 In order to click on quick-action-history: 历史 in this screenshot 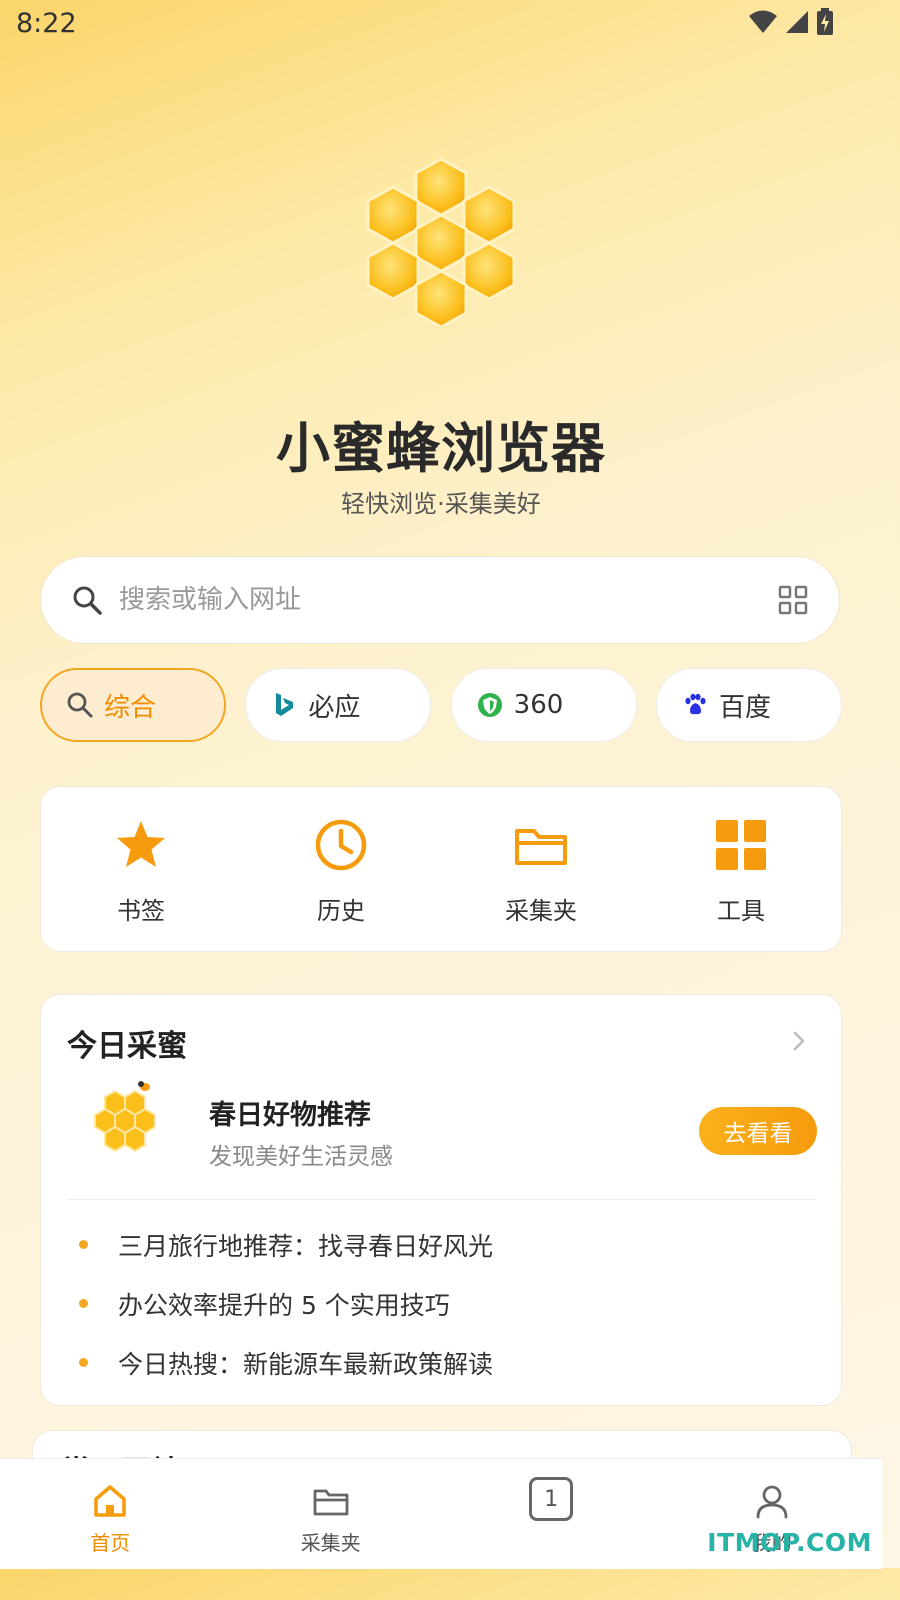, I will do `click(341, 869)`.